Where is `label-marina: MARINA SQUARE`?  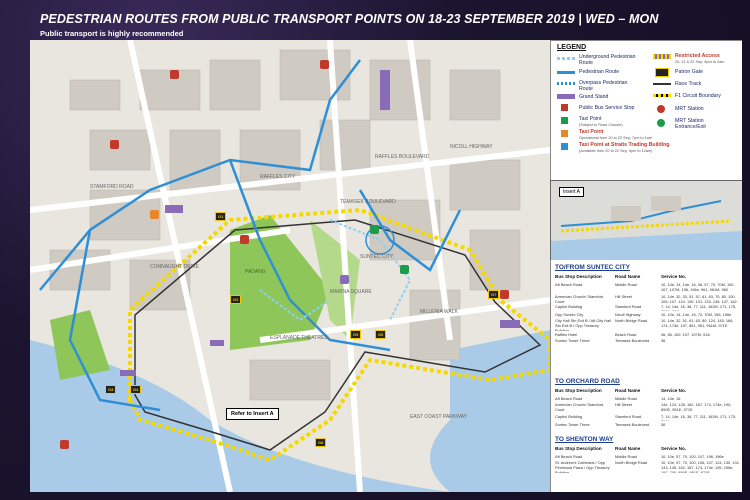
label-marina: MARINA SQUARE is located at coordinates (351, 292).